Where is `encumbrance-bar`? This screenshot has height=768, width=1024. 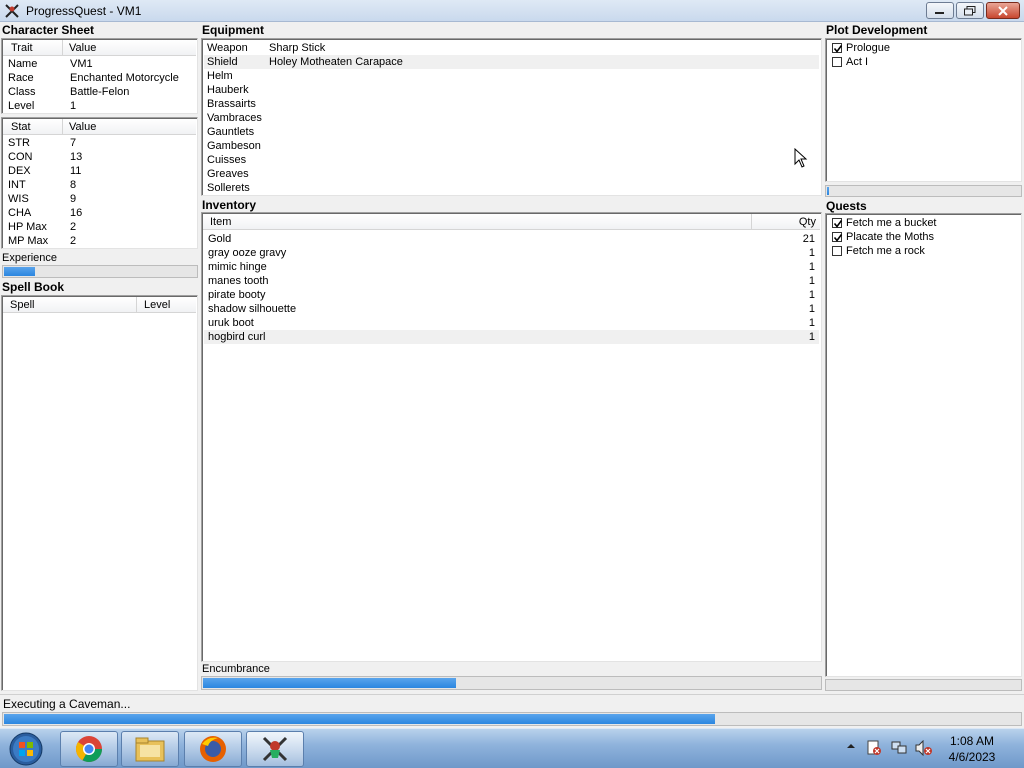
encumbrance-bar is located at coordinates (511, 683).